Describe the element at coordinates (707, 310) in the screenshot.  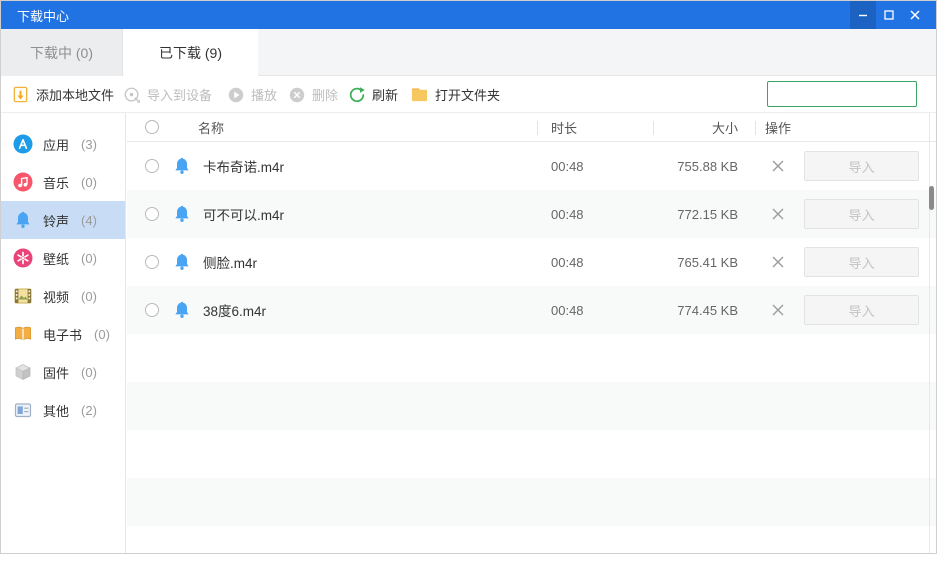
I see `file-size: 774.45 KB` at that location.